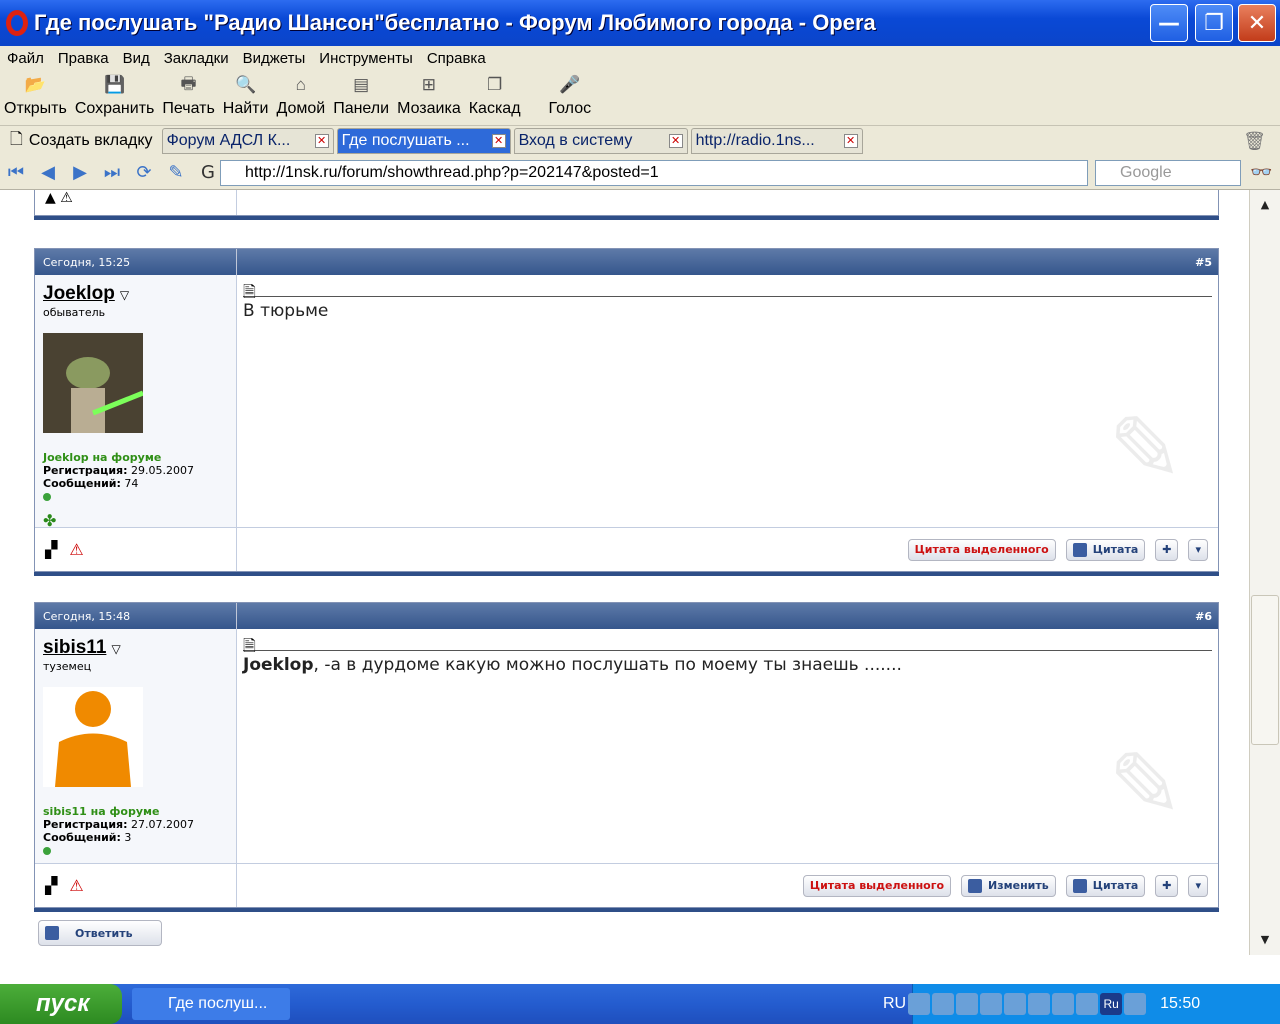  Describe the element at coordinates (274, 58) in the screenshot. I see `menu-widgets: Виджеты` at that location.